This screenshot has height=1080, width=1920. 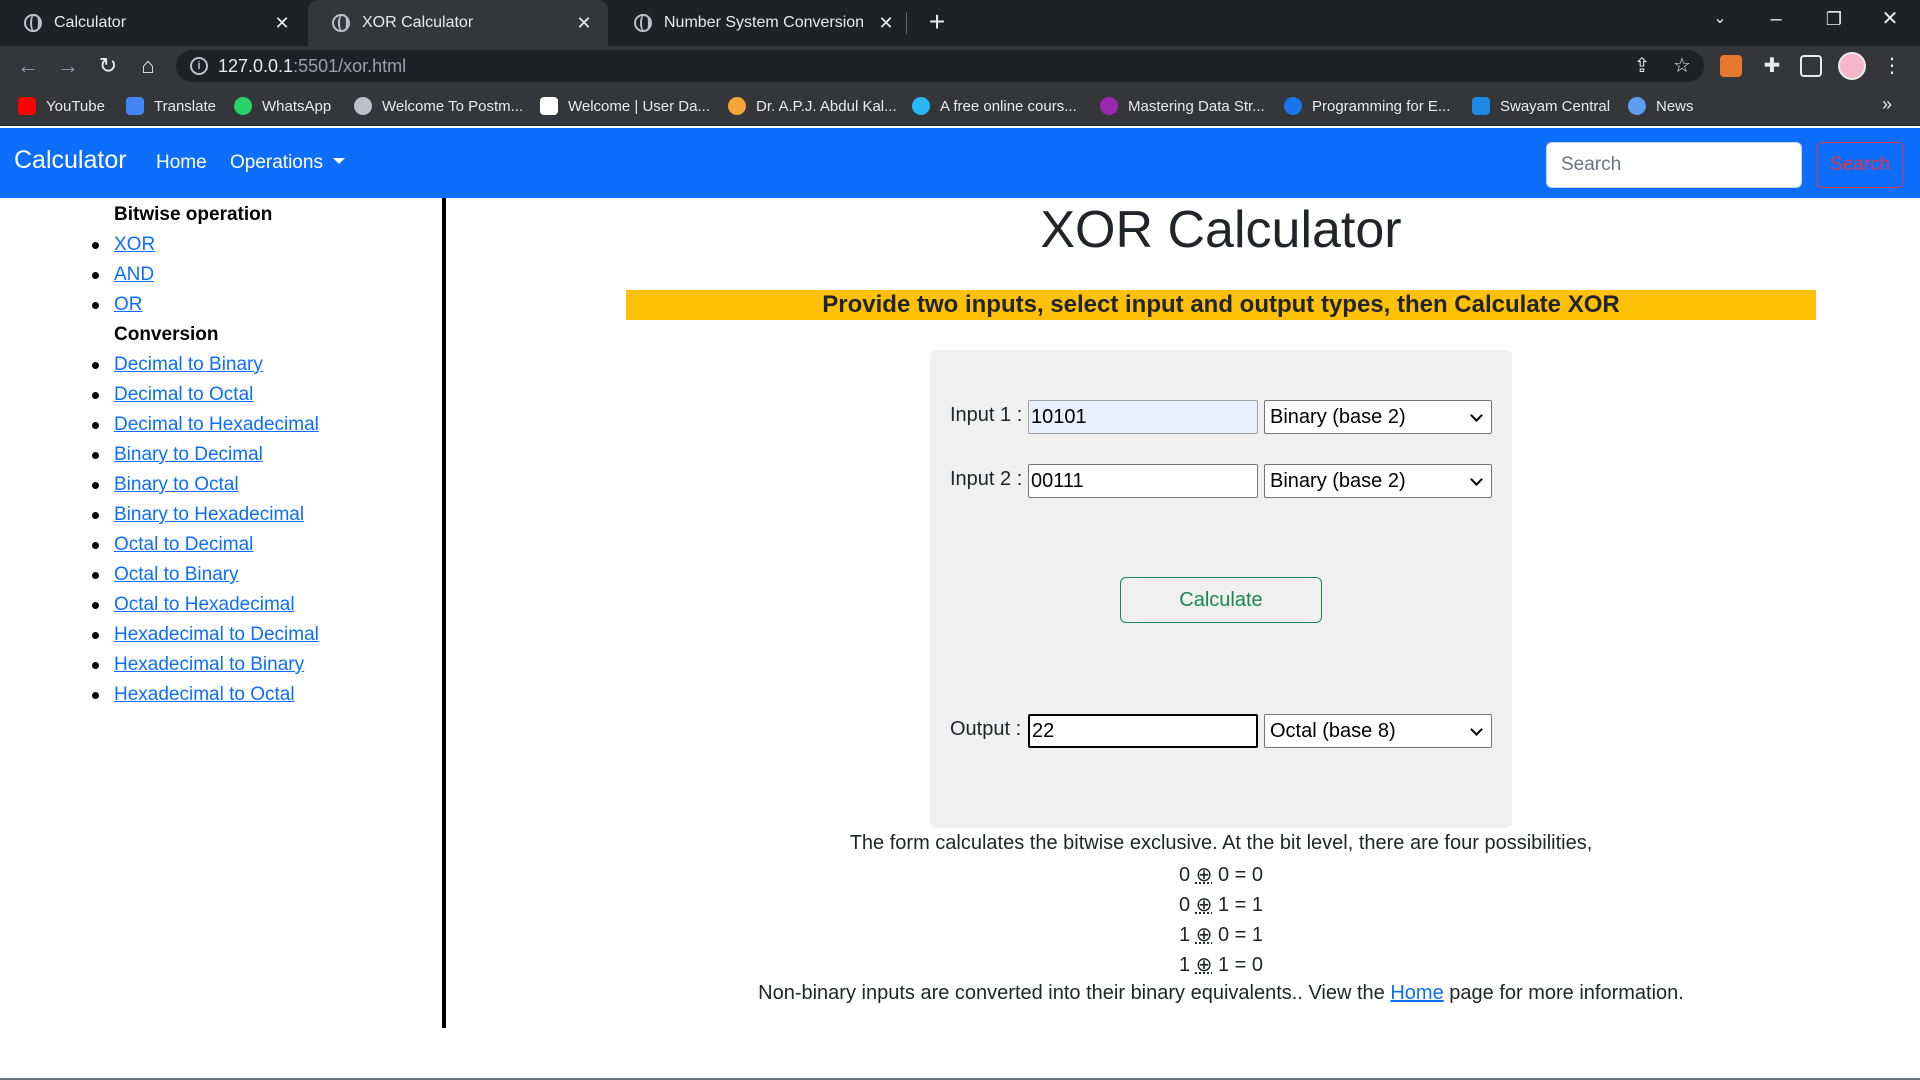 What do you see at coordinates (68, 66) in the screenshot?
I see `forward-arrow-icon: →` at bounding box center [68, 66].